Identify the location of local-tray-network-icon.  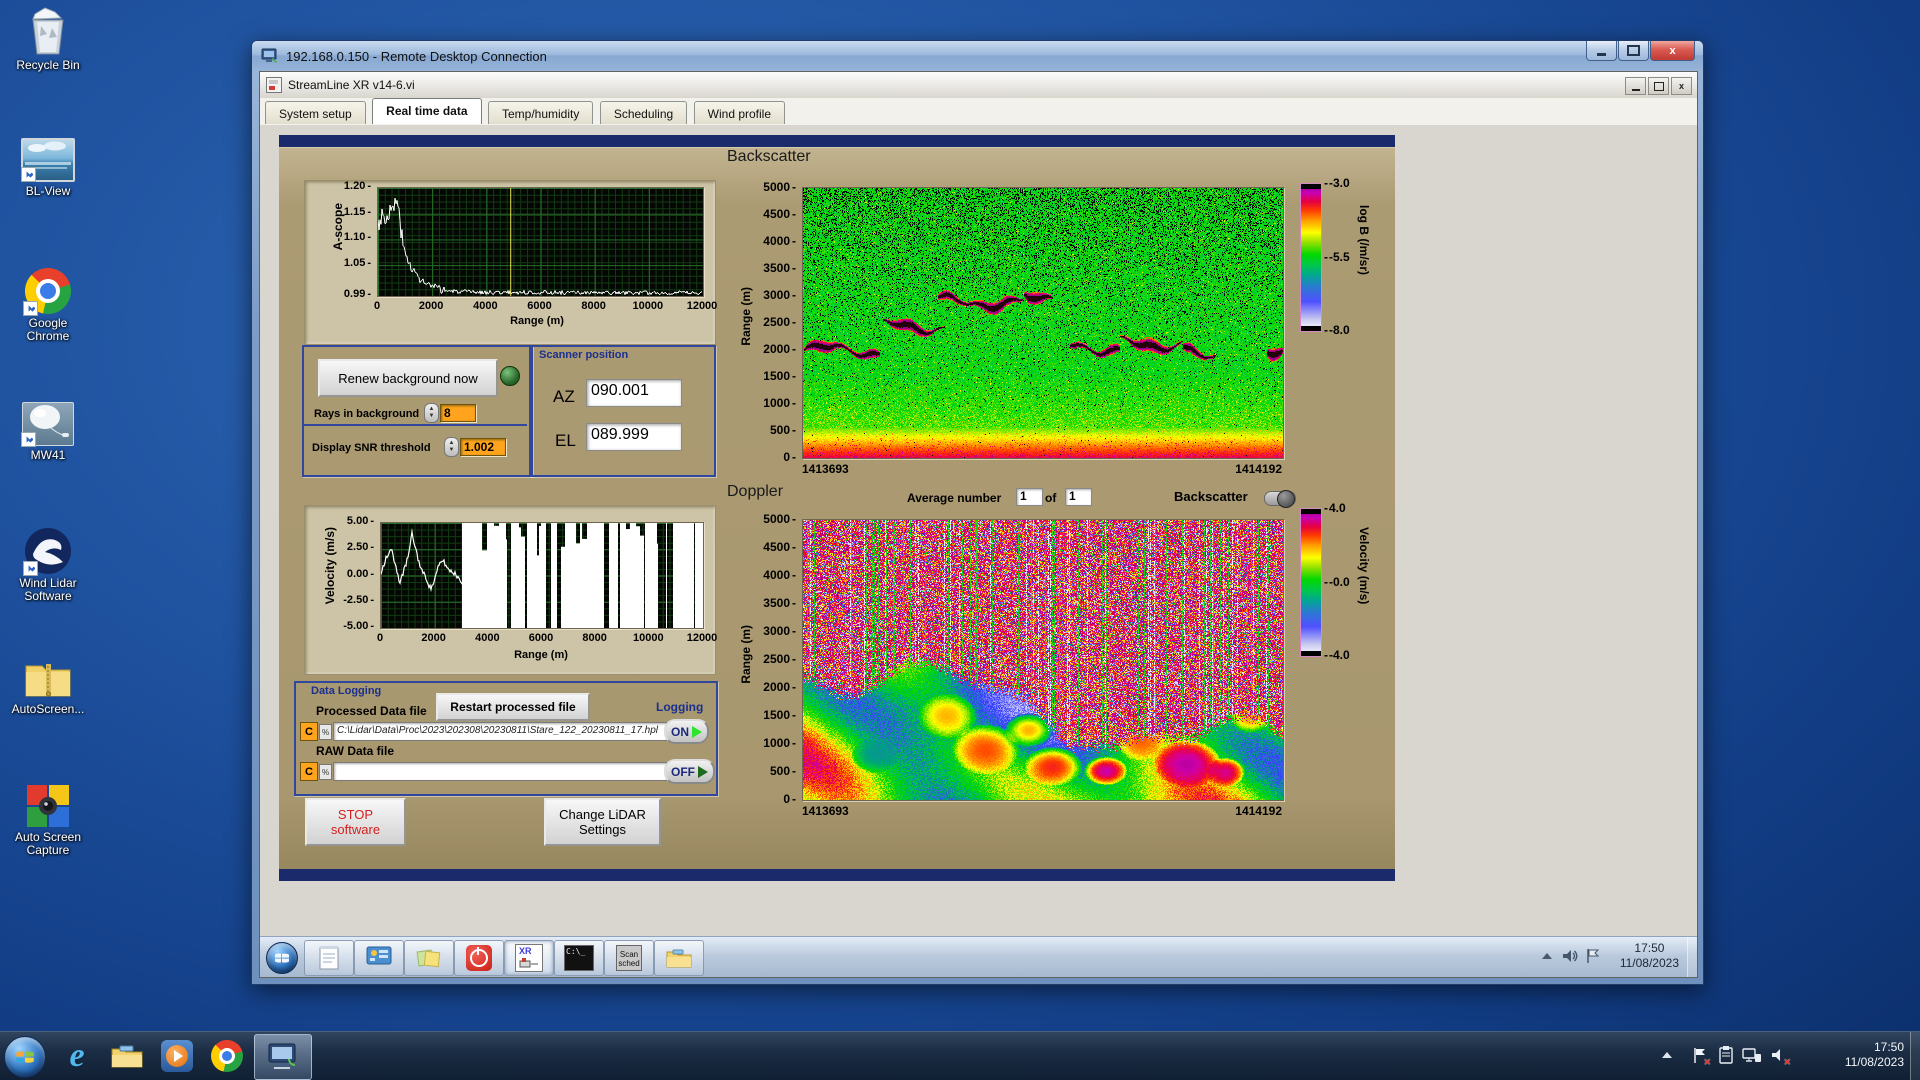
(1752, 1055).